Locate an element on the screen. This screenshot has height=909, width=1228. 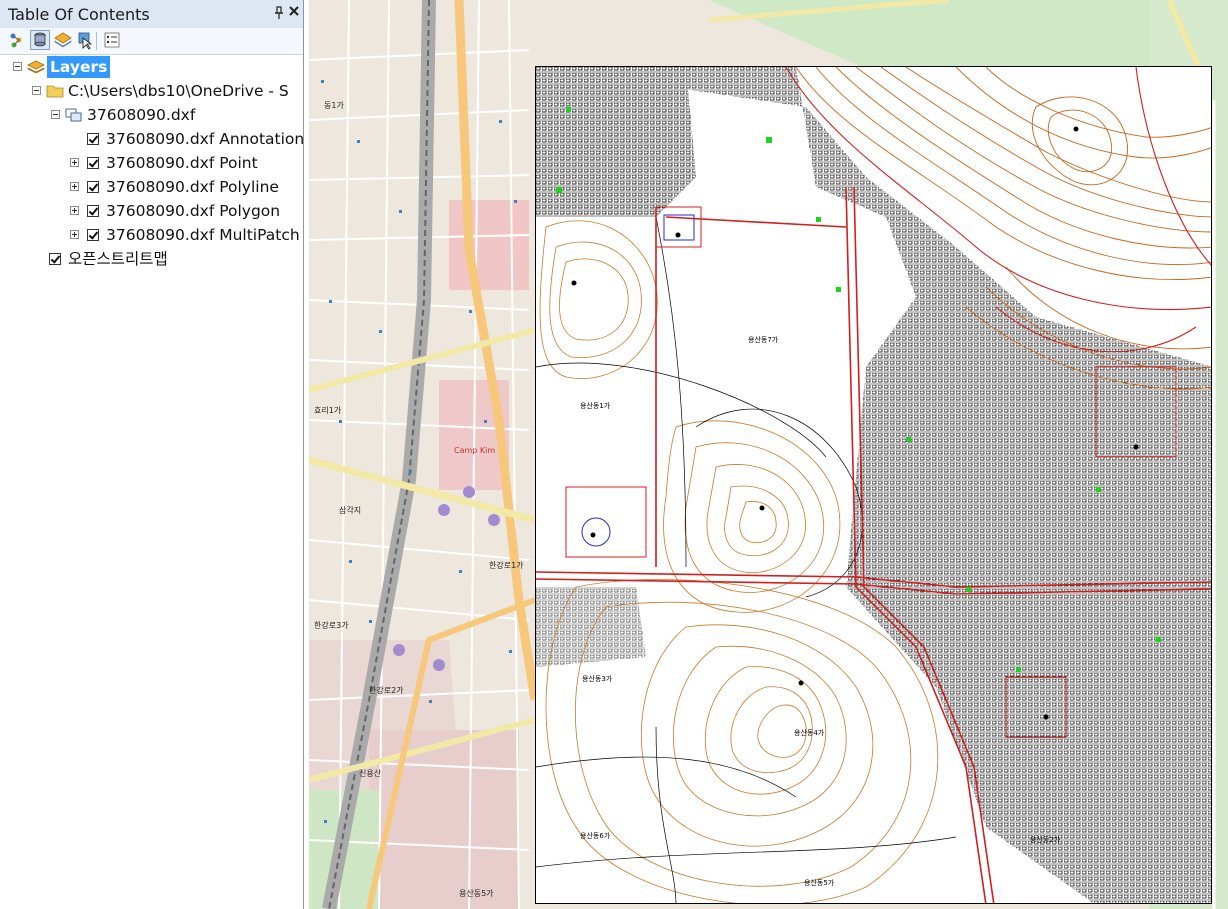
layer-label: 37608090.dxf Polyline is located at coordinates (192, 187).